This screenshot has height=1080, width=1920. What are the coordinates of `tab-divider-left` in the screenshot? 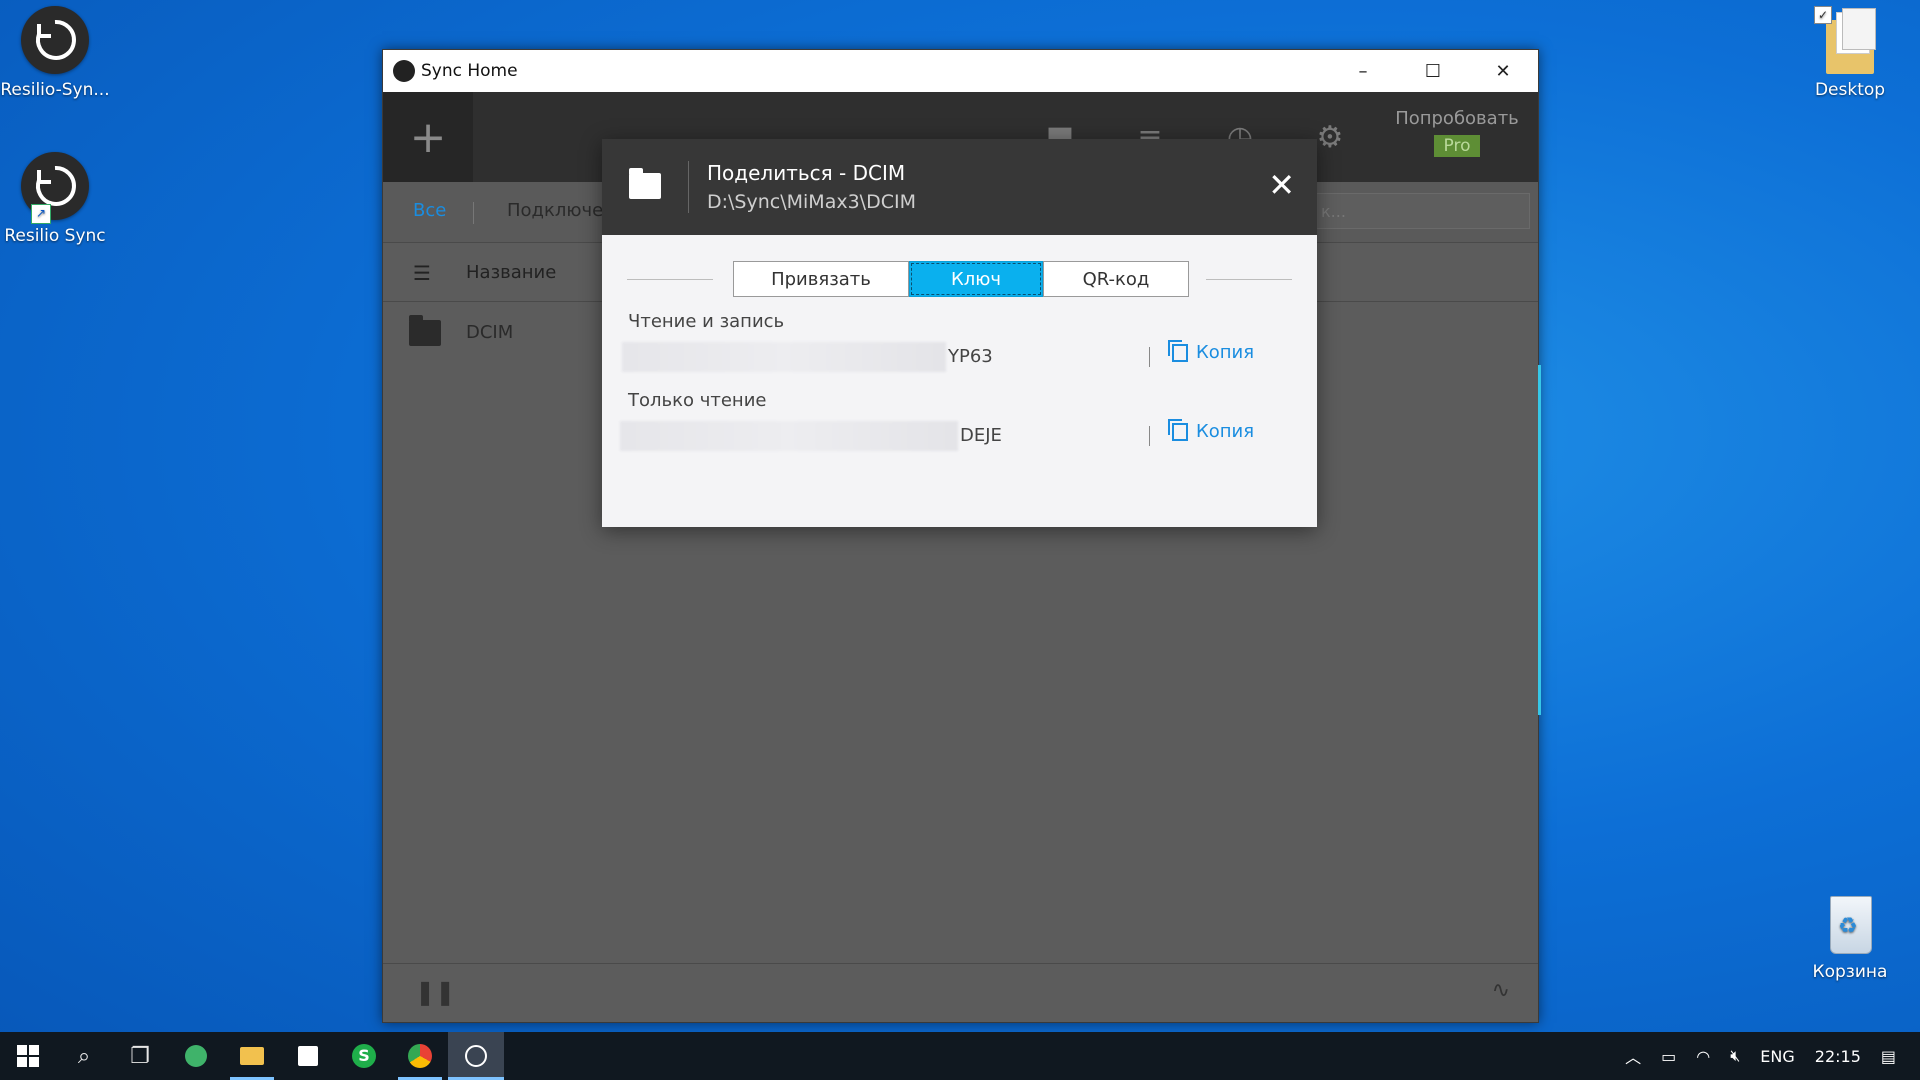 It's located at (670, 279).